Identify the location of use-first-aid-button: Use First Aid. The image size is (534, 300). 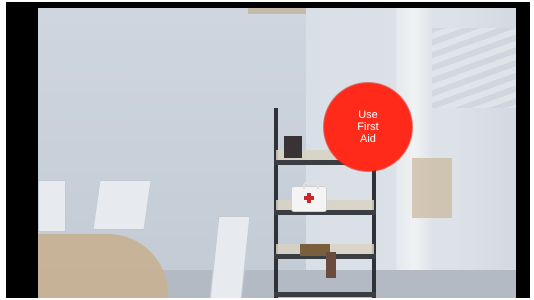
(368, 127).